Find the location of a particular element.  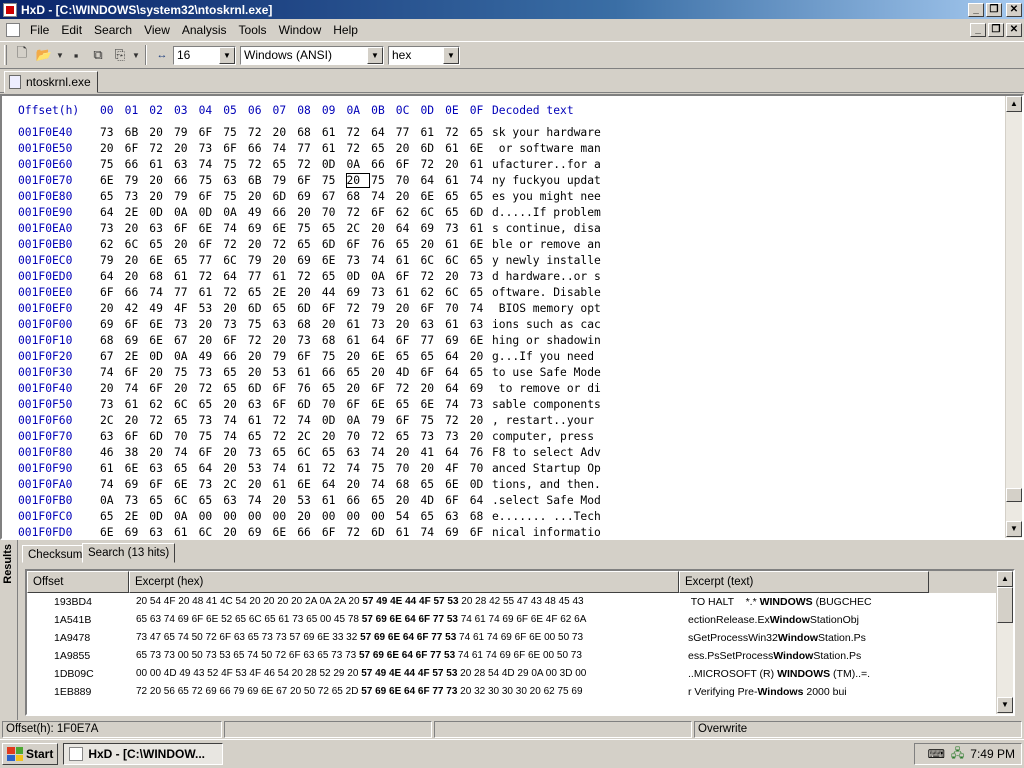

save-all-icon: ⧉ is located at coordinates (98, 55).